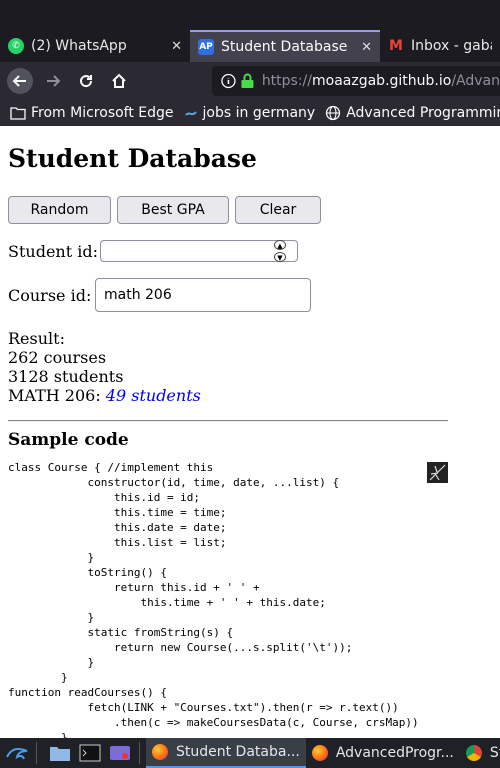  I want to click on terminal-button, so click(90, 753).